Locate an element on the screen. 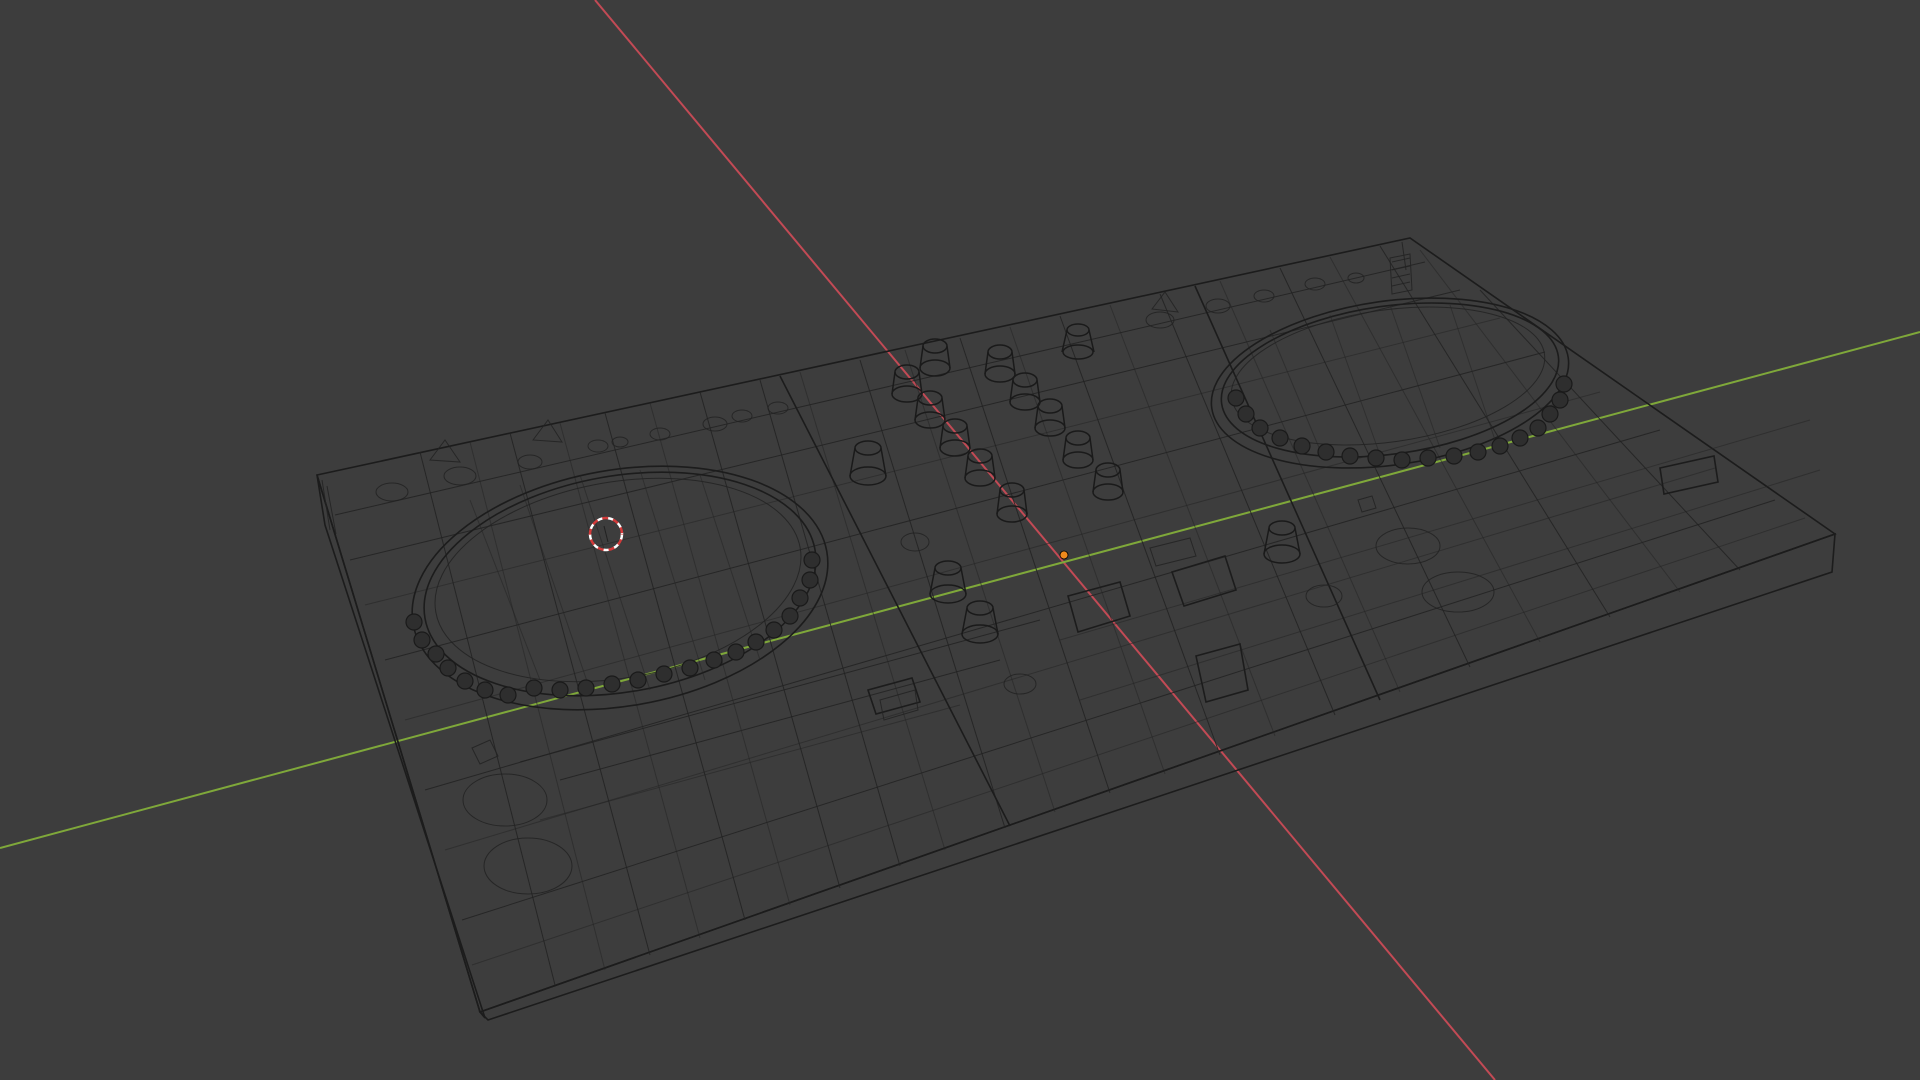 The image size is (1920, 1080). left-jog-ring-pads is located at coordinates (613, 627).